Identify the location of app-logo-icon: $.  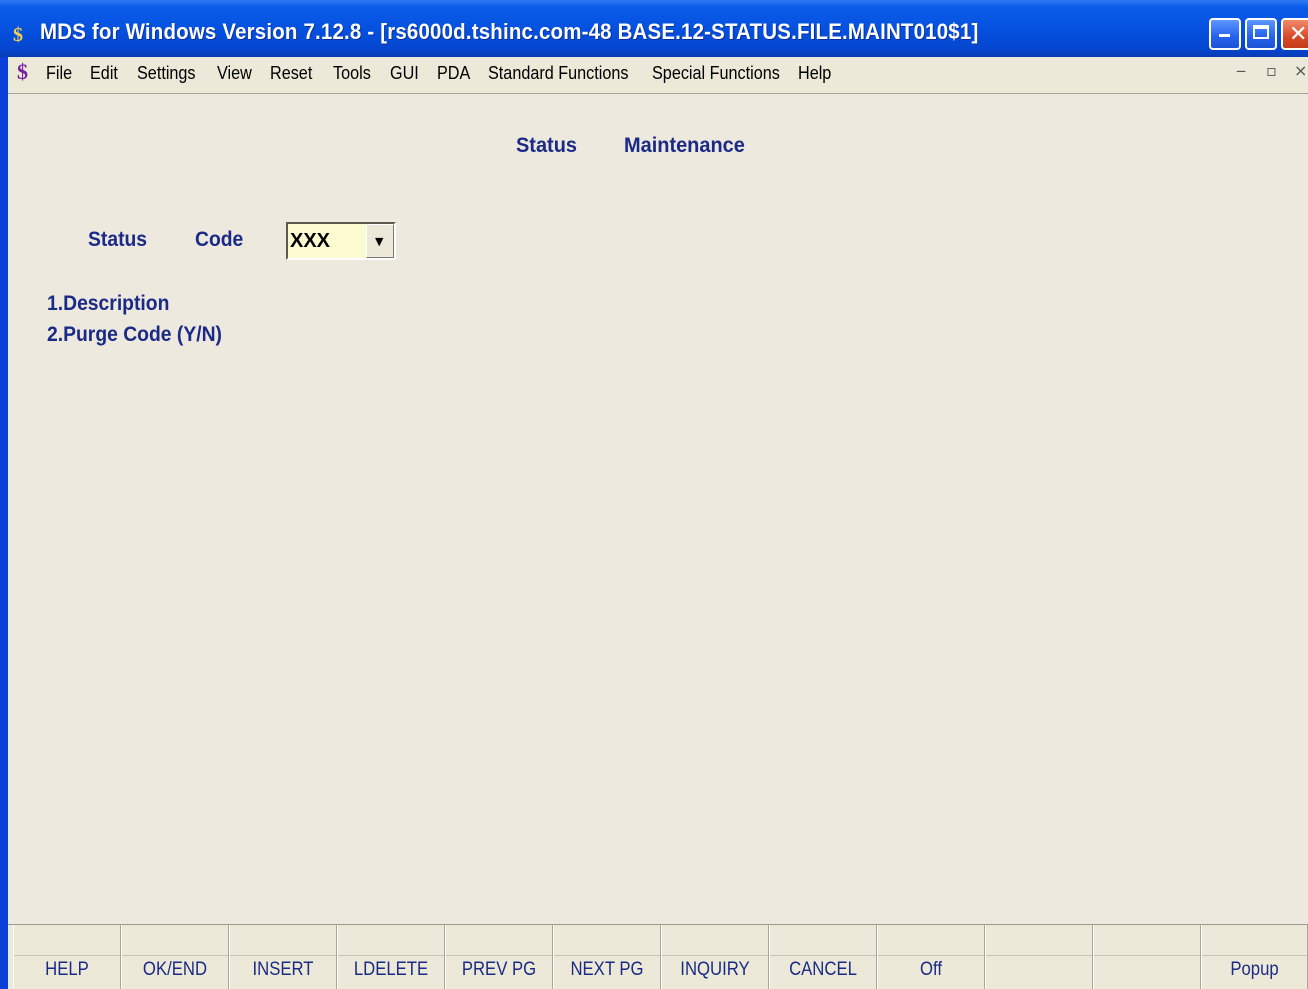
(23, 35).